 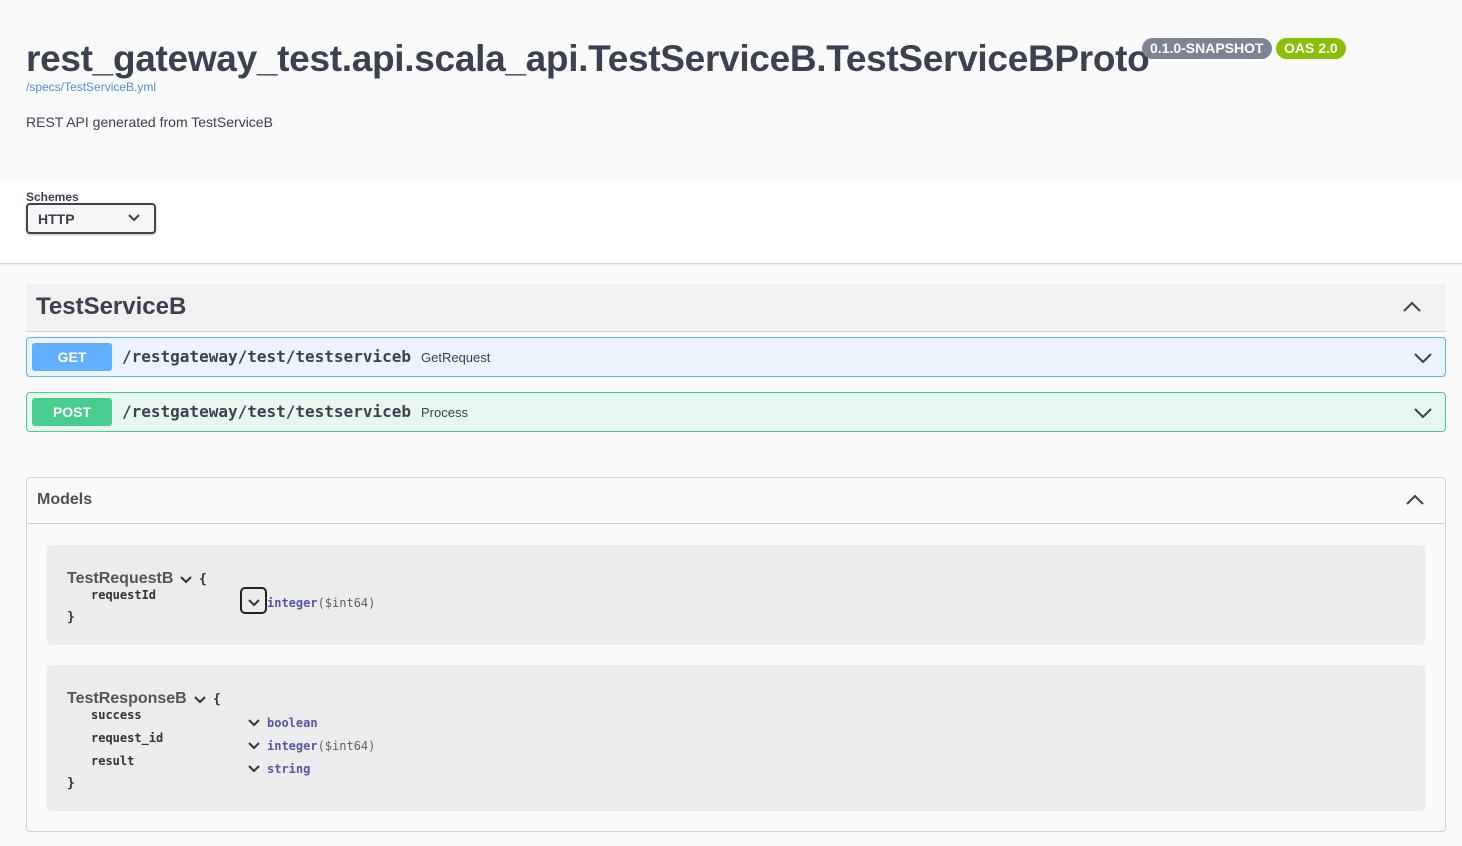 What do you see at coordinates (736, 308) in the screenshot?
I see `tag-section-header: TestServiceB` at bounding box center [736, 308].